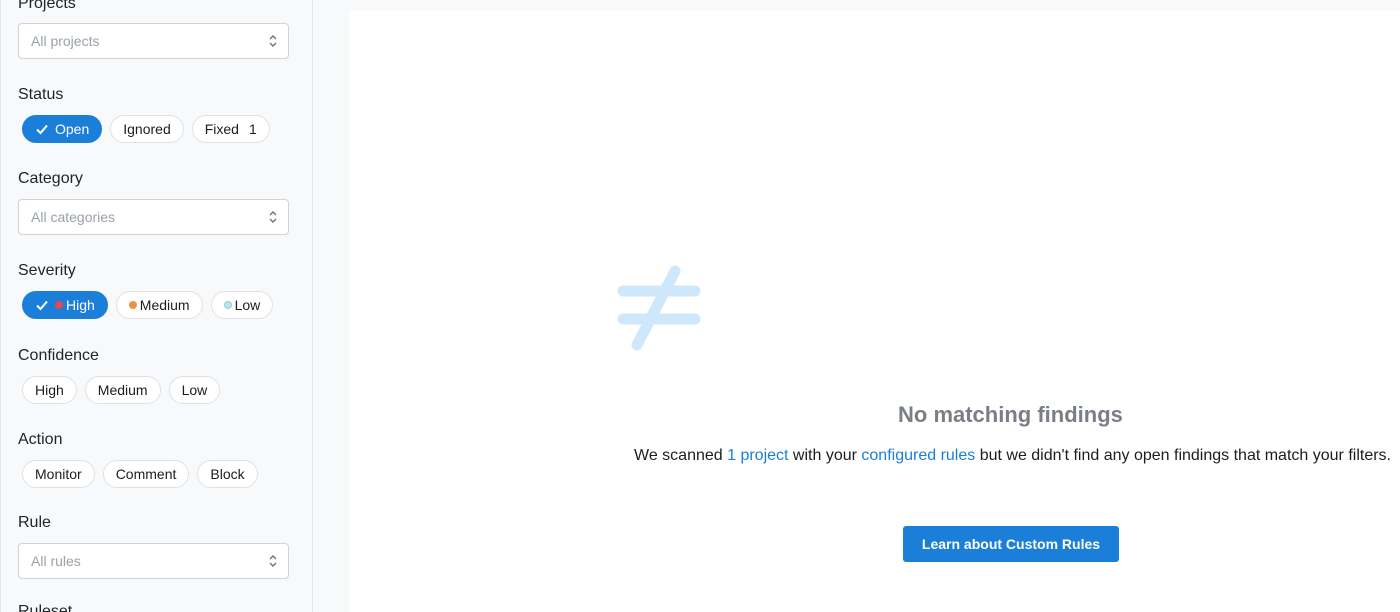  What do you see at coordinates (247, 305) in the screenshot?
I see `severity-low-label: Low` at bounding box center [247, 305].